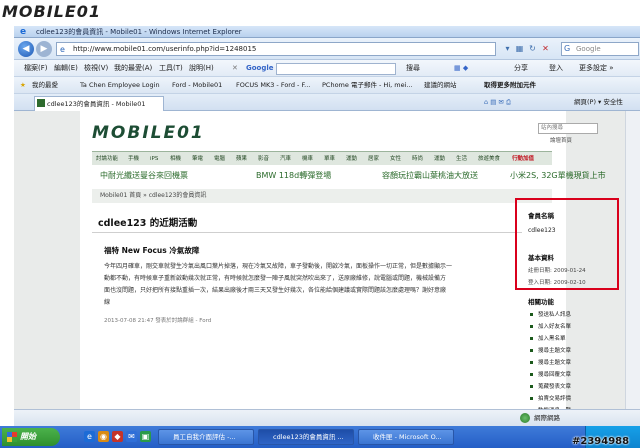  I want to click on sidebar-link: 加入好友名單, so click(554, 326).